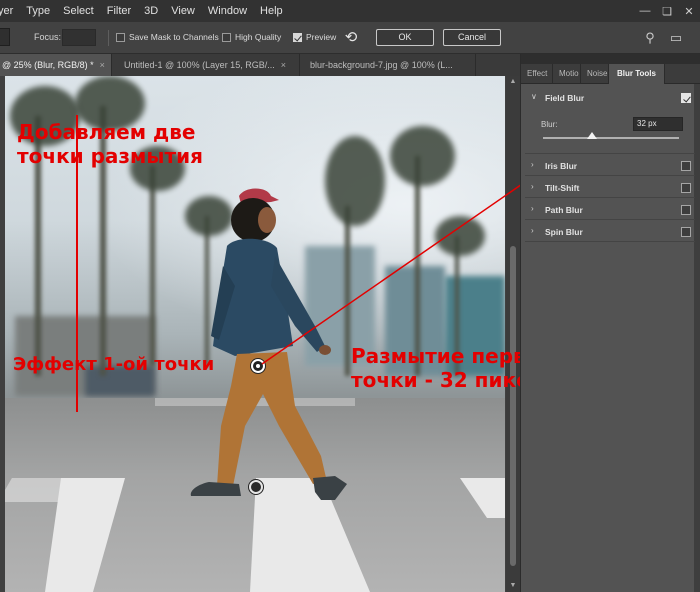 Image resolution: width=700 pixels, height=592 pixels. I want to click on panel-tabs: Effect Motio Noise Blur Tools, so click(610, 74).